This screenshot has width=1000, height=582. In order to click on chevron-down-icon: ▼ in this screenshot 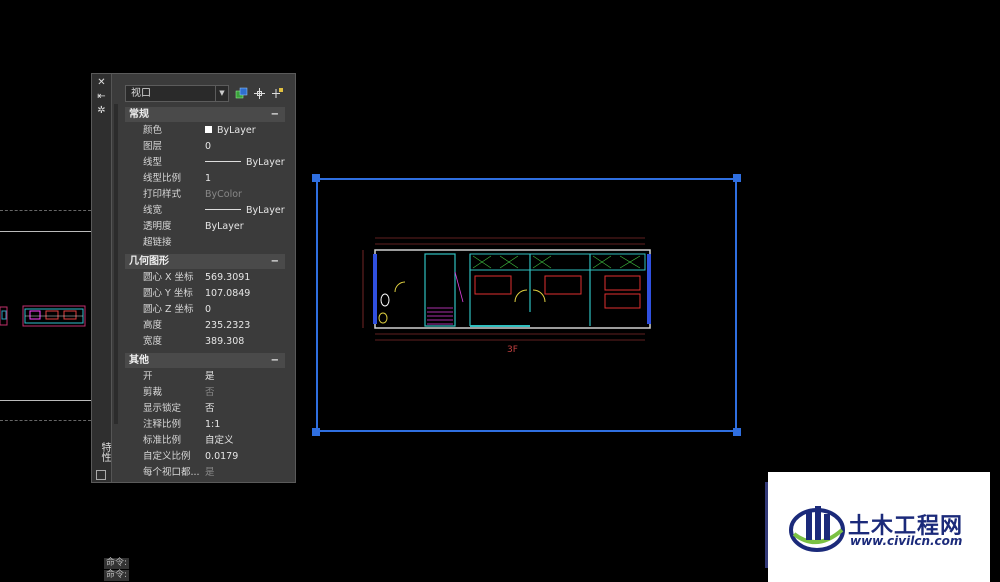, I will do `click(221, 93)`.